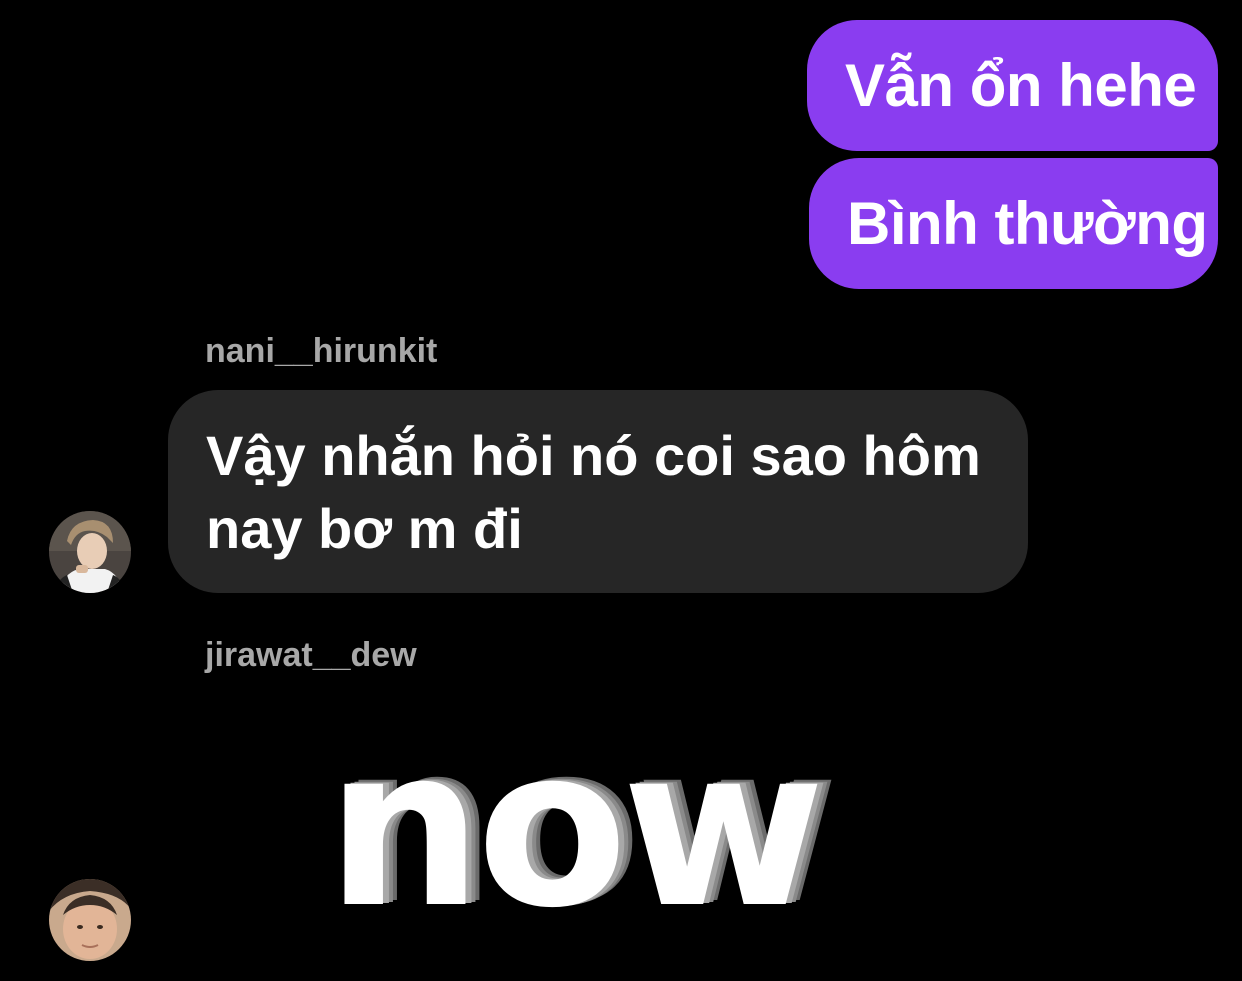 Image resolution: width=1242 pixels, height=981 pixels. Describe the element at coordinates (593, 455) in the screenshot. I see `message-line: Vậy nhắn hỏi nó coi sao hôm` at that location.